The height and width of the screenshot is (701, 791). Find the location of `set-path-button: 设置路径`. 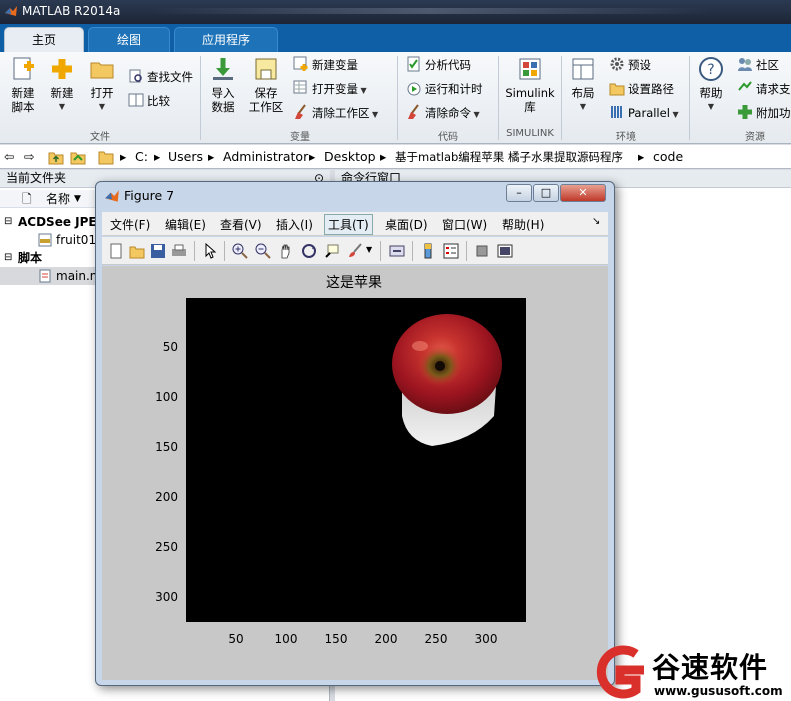

set-path-button: 设置路径 is located at coordinates (641, 90).